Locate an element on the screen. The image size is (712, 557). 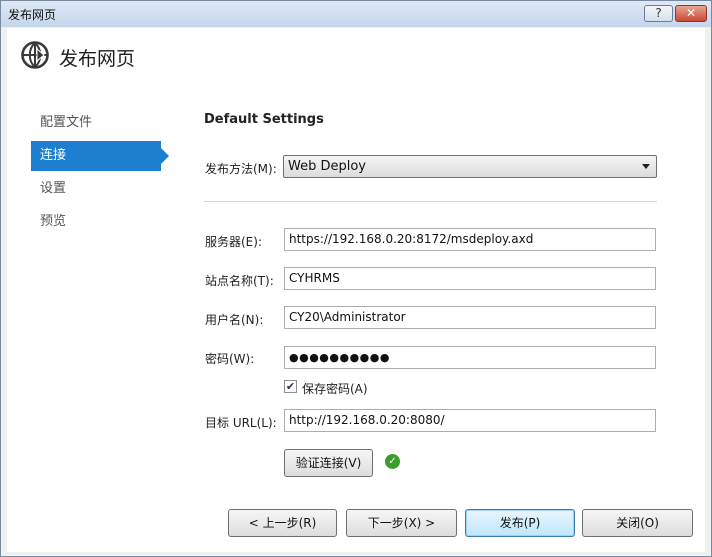
target-url-input: http://192.168.0.20:8080/ is located at coordinates (470, 420).